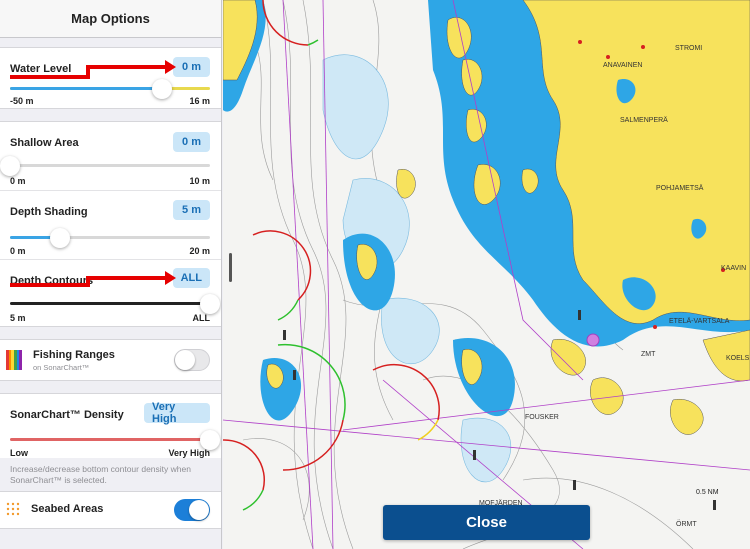 Image resolution: width=750 pixels, height=549 pixels. Describe the element at coordinates (115, 439) in the screenshot. I see `sonarchart-density-slider` at that location.